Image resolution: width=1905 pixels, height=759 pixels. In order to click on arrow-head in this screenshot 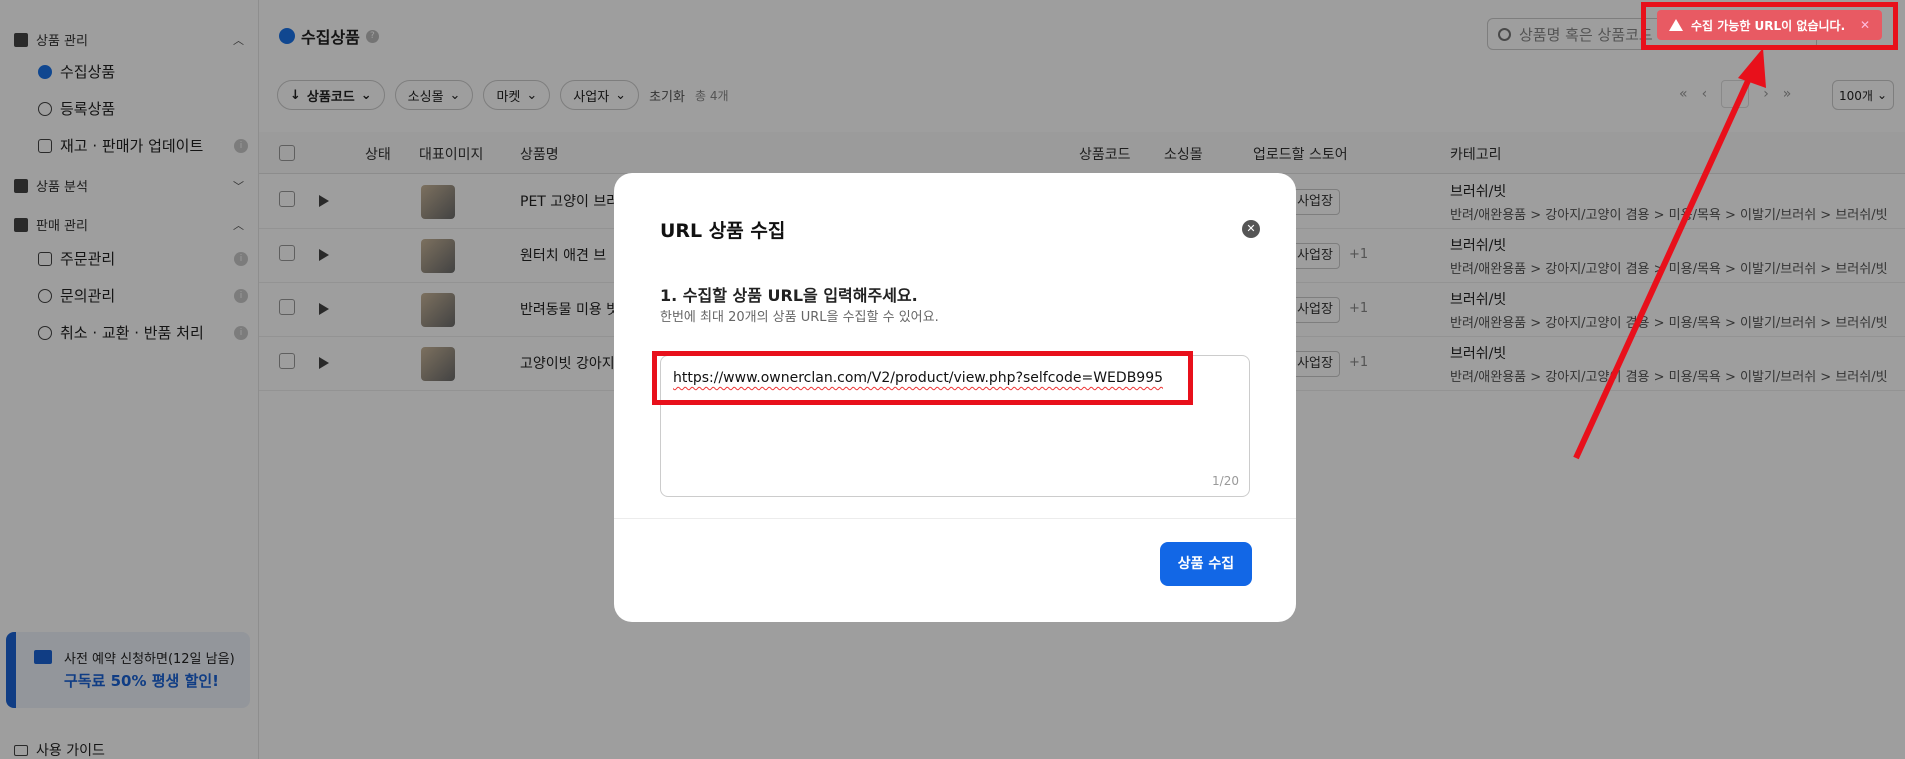, I will do `click(1752, 68)`.